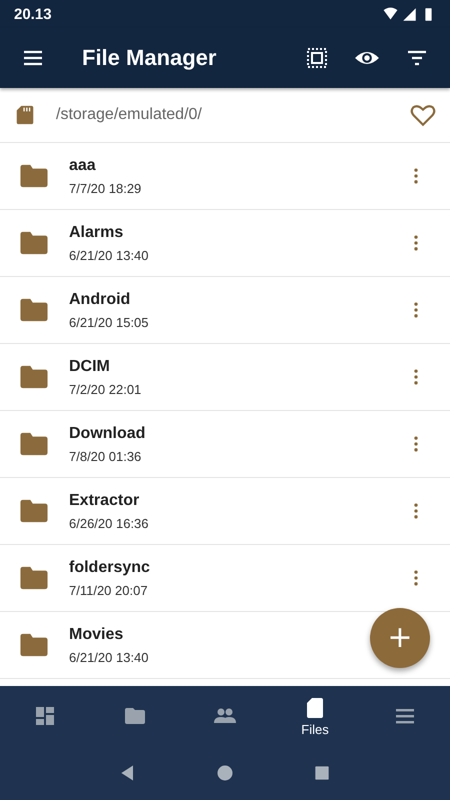  Describe the element at coordinates (25, 115) in the screenshot. I see `sd-card-icon` at that location.